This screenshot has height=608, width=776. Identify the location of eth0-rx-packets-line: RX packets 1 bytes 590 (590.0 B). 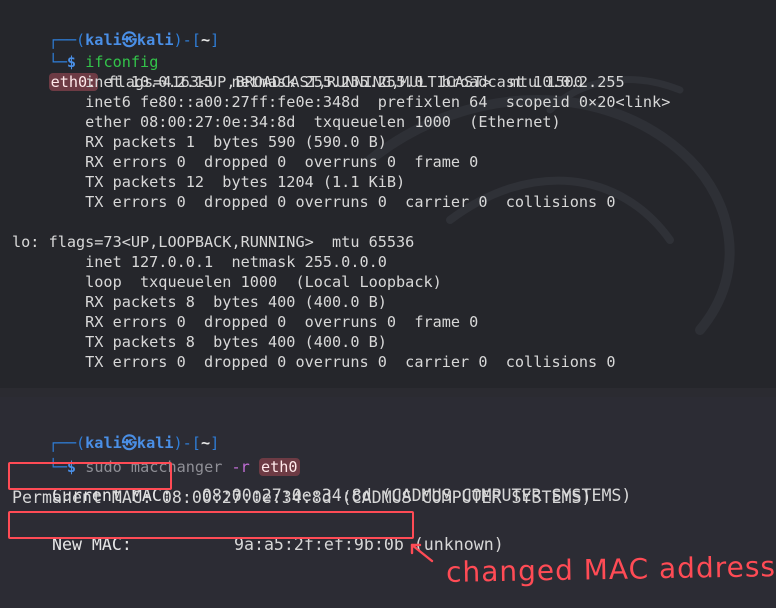
(199, 142).